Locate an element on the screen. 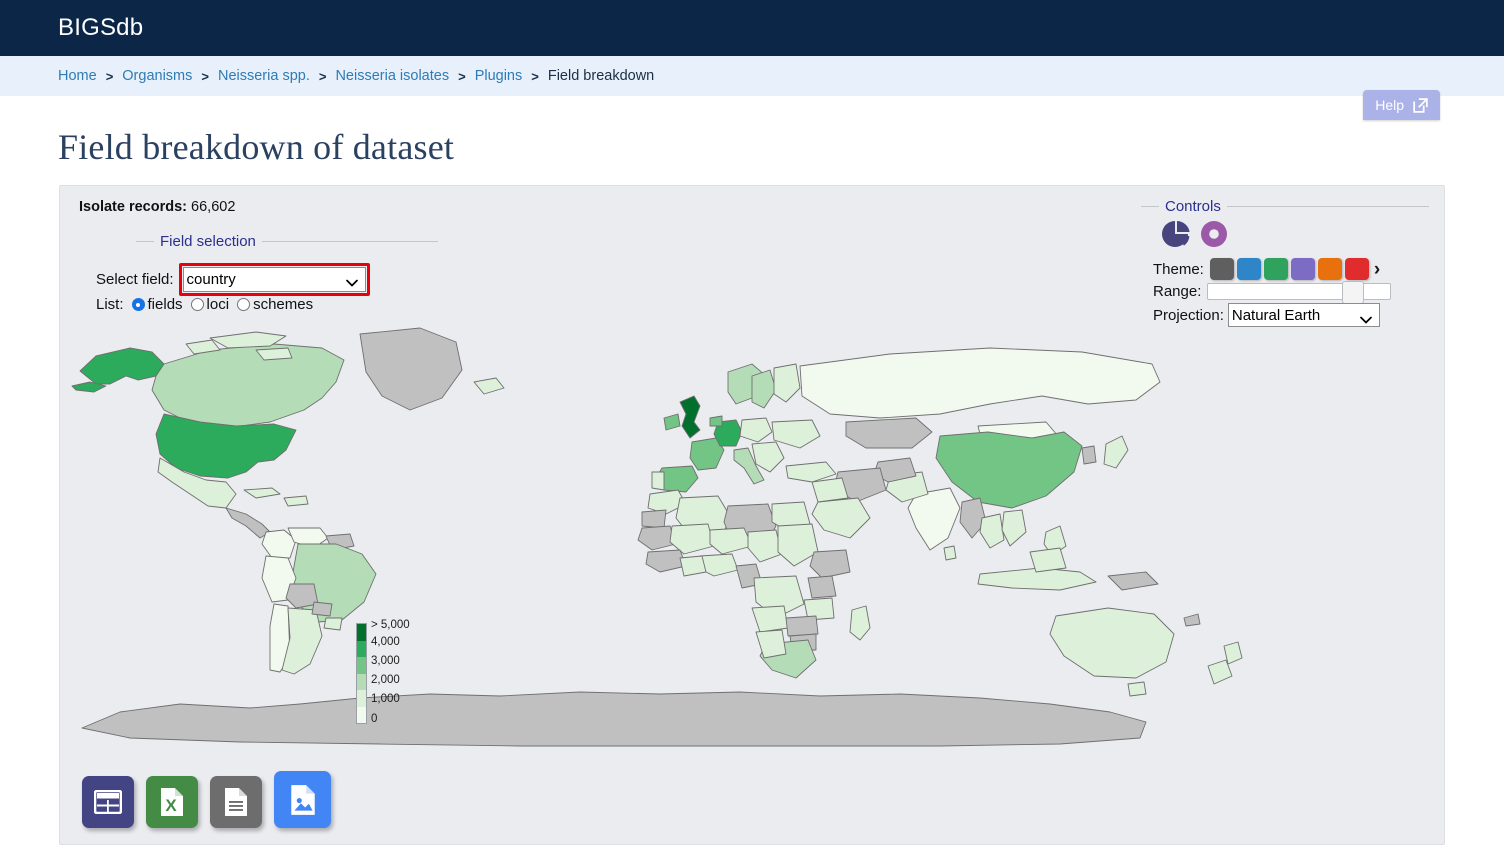  theme-swatch-orange is located at coordinates (1329, 269).